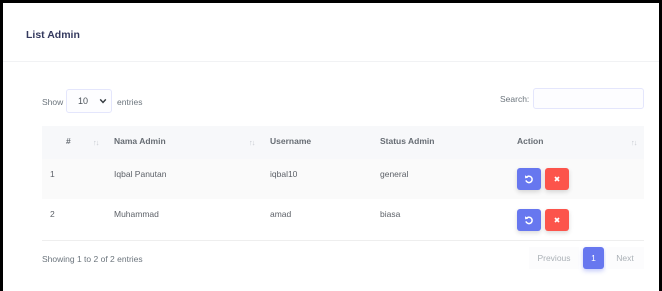 The width and height of the screenshot is (662, 291). What do you see at coordinates (394, 174) in the screenshot?
I see `admin-status: general` at bounding box center [394, 174].